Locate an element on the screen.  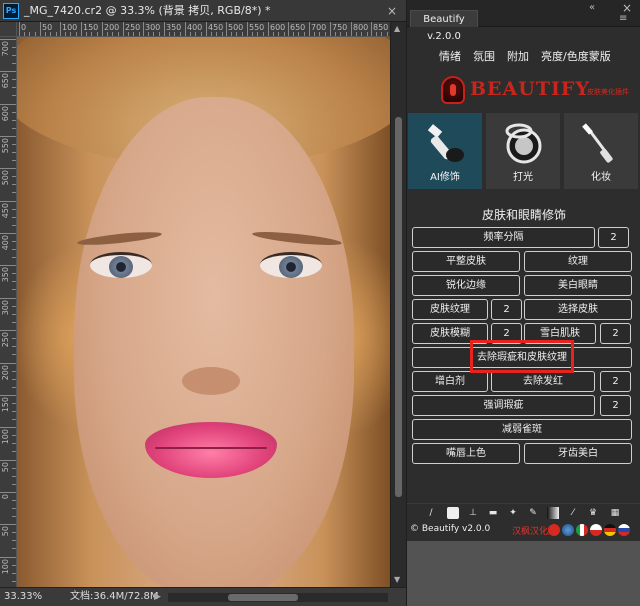
texture-button: 纹理 is located at coordinates (578, 261).